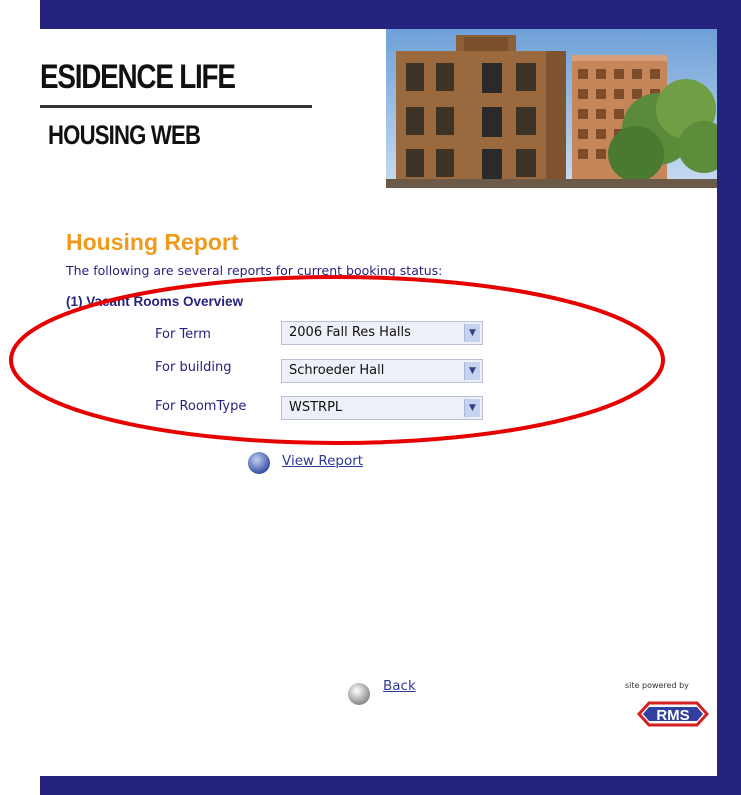 The width and height of the screenshot is (741, 795). I want to click on back-icon, so click(359, 694).